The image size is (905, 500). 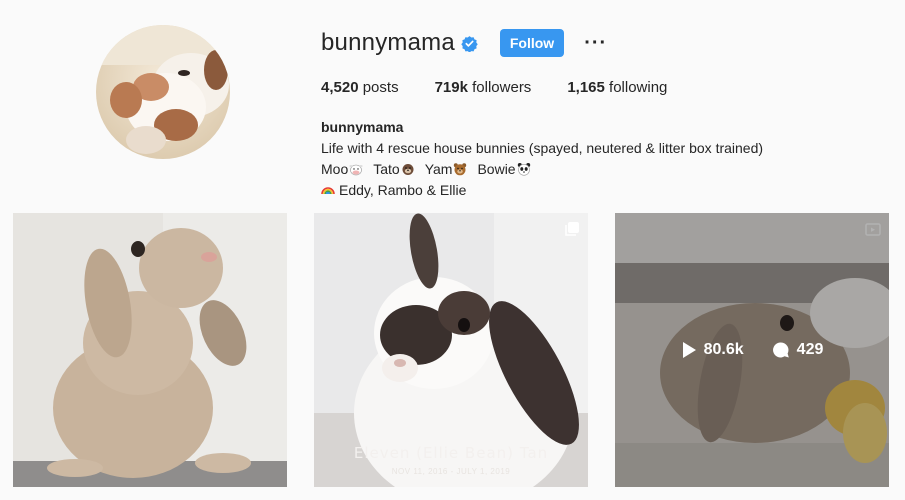 I want to click on followers-link: 719k followers, so click(x=483, y=87).